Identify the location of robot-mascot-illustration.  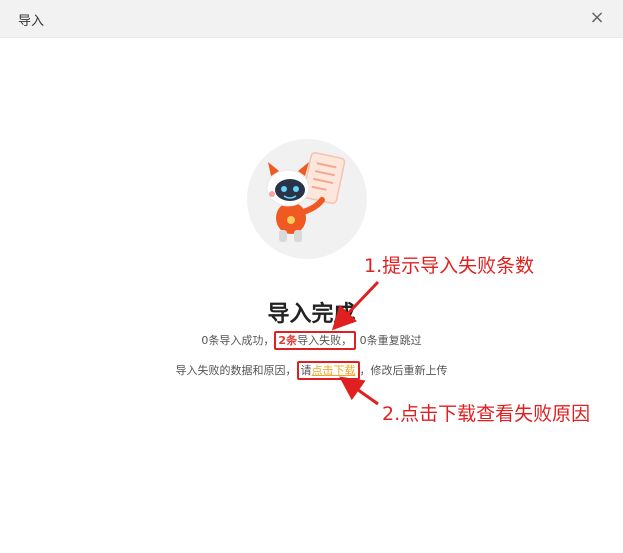
(307, 199).